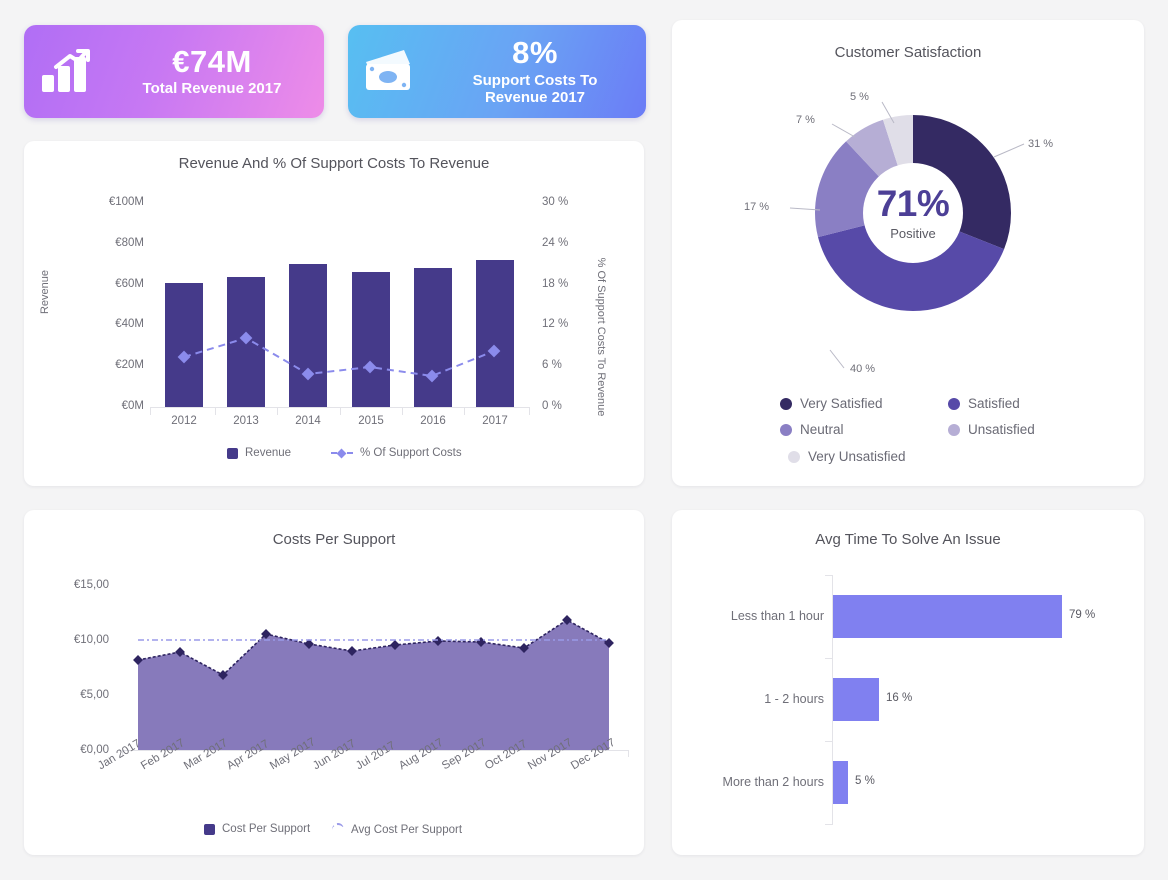 The image size is (1168, 880). Describe the element at coordinates (433, 421) in the screenshot. I see `x-tick-label: 2016` at that location.